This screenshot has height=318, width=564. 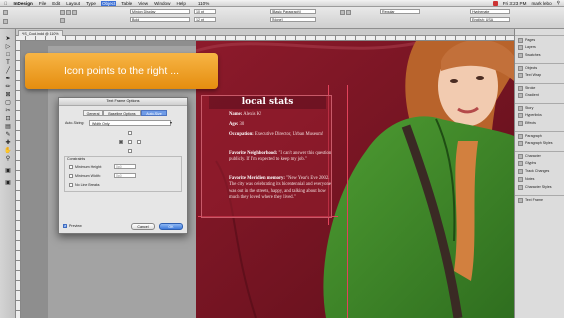 What do you see at coordinates (71, 167) in the screenshot?
I see `min-height-checkbox` at bounding box center [71, 167].